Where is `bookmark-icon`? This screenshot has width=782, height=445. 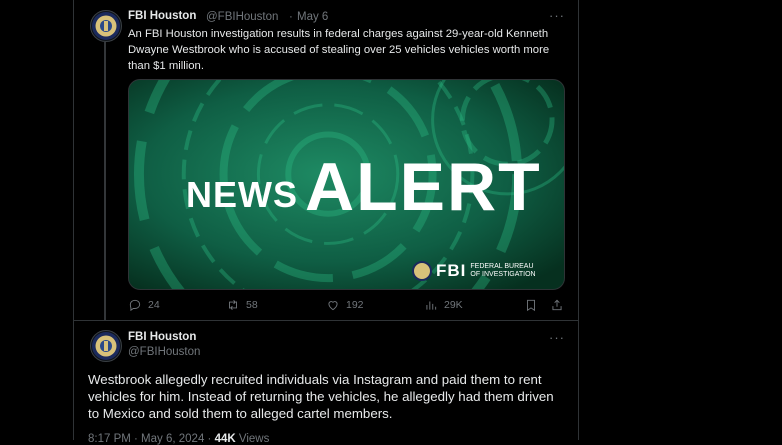 bookmark-icon is located at coordinates (531, 305).